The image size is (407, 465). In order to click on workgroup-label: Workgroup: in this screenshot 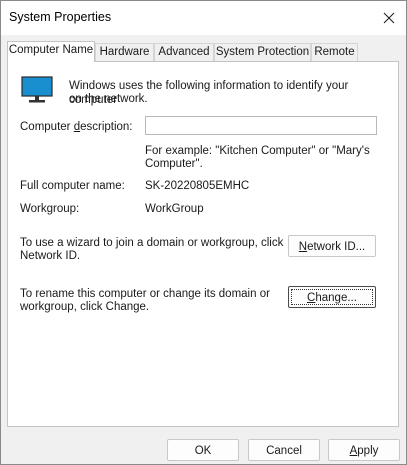, I will do `click(50, 209)`.